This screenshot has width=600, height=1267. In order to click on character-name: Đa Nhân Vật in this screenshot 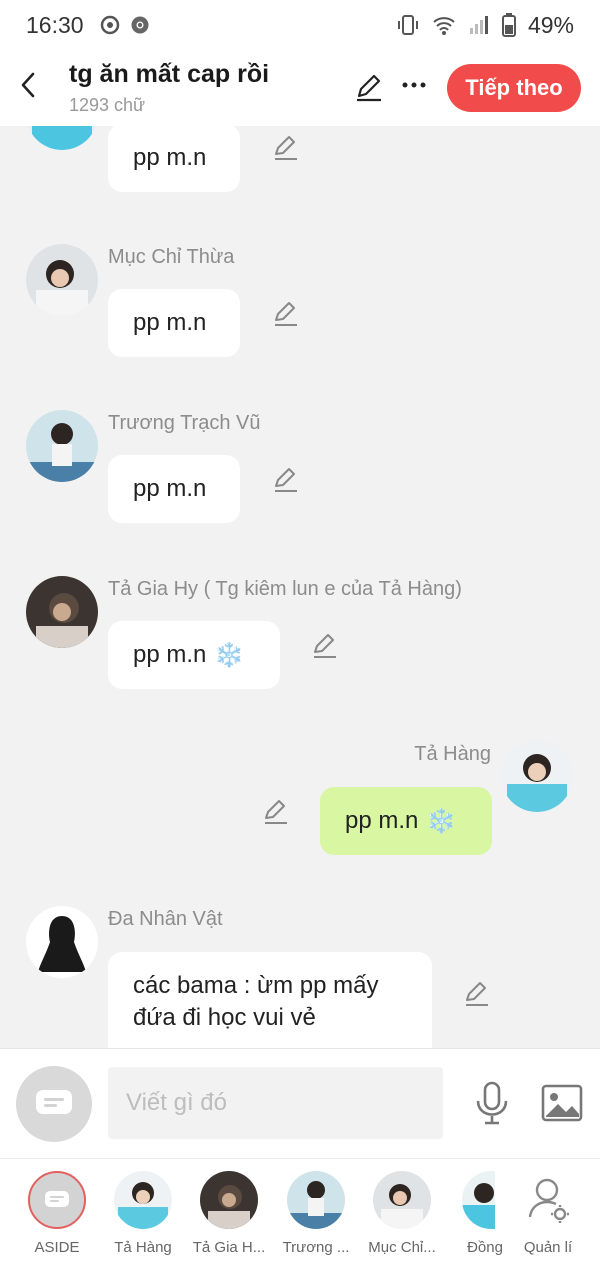, I will do `click(165, 919)`.